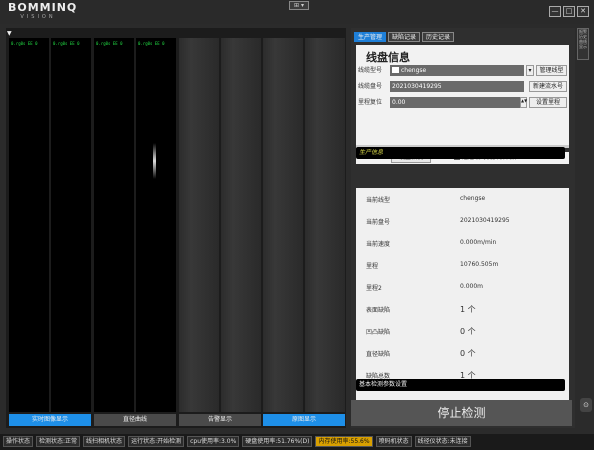 The height and width of the screenshot is (450, 594). What do you see at coordinates (457, 70) in the screenshot?
I see `wire-type-select: chengse` at bounding box center [457, 70].